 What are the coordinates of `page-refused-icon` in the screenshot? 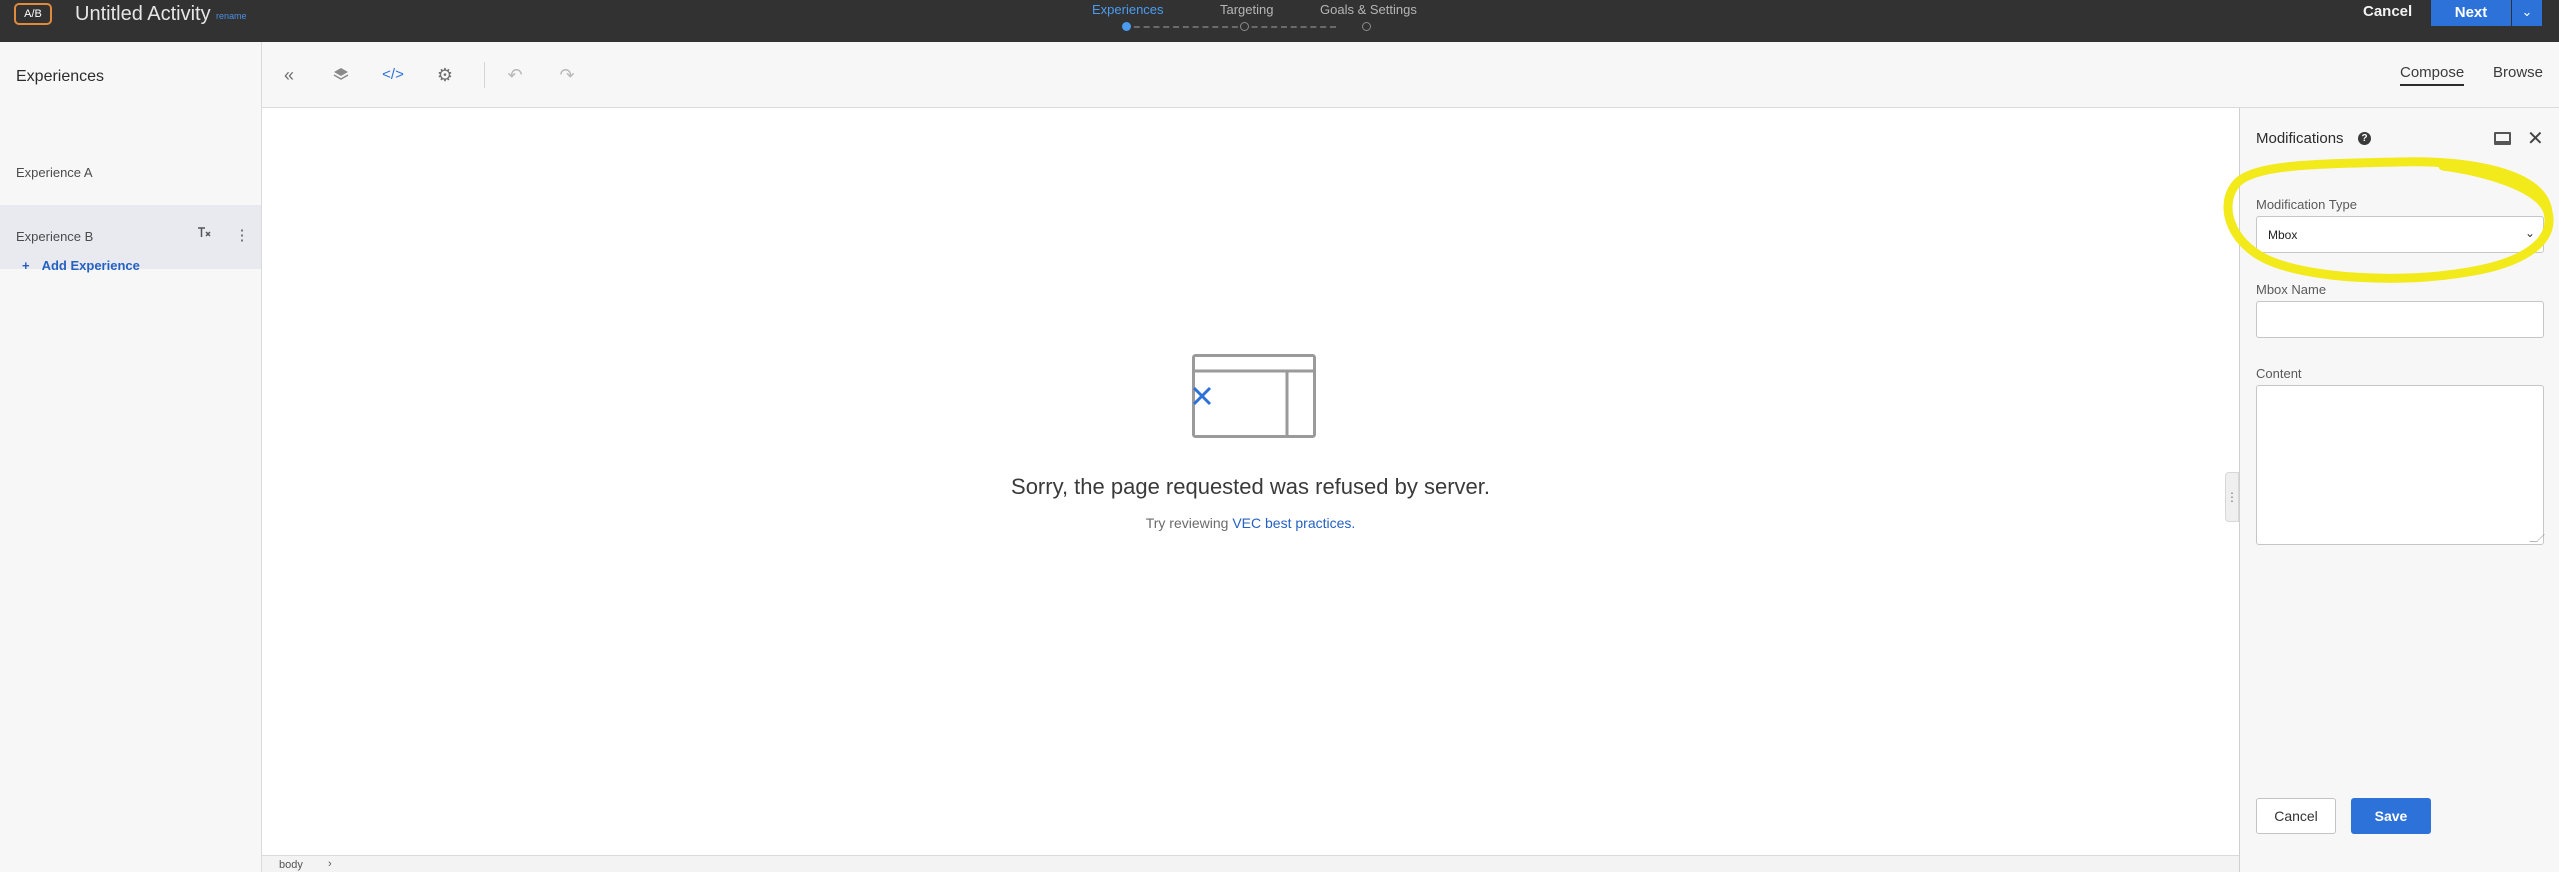 It's located at (1254, 396).